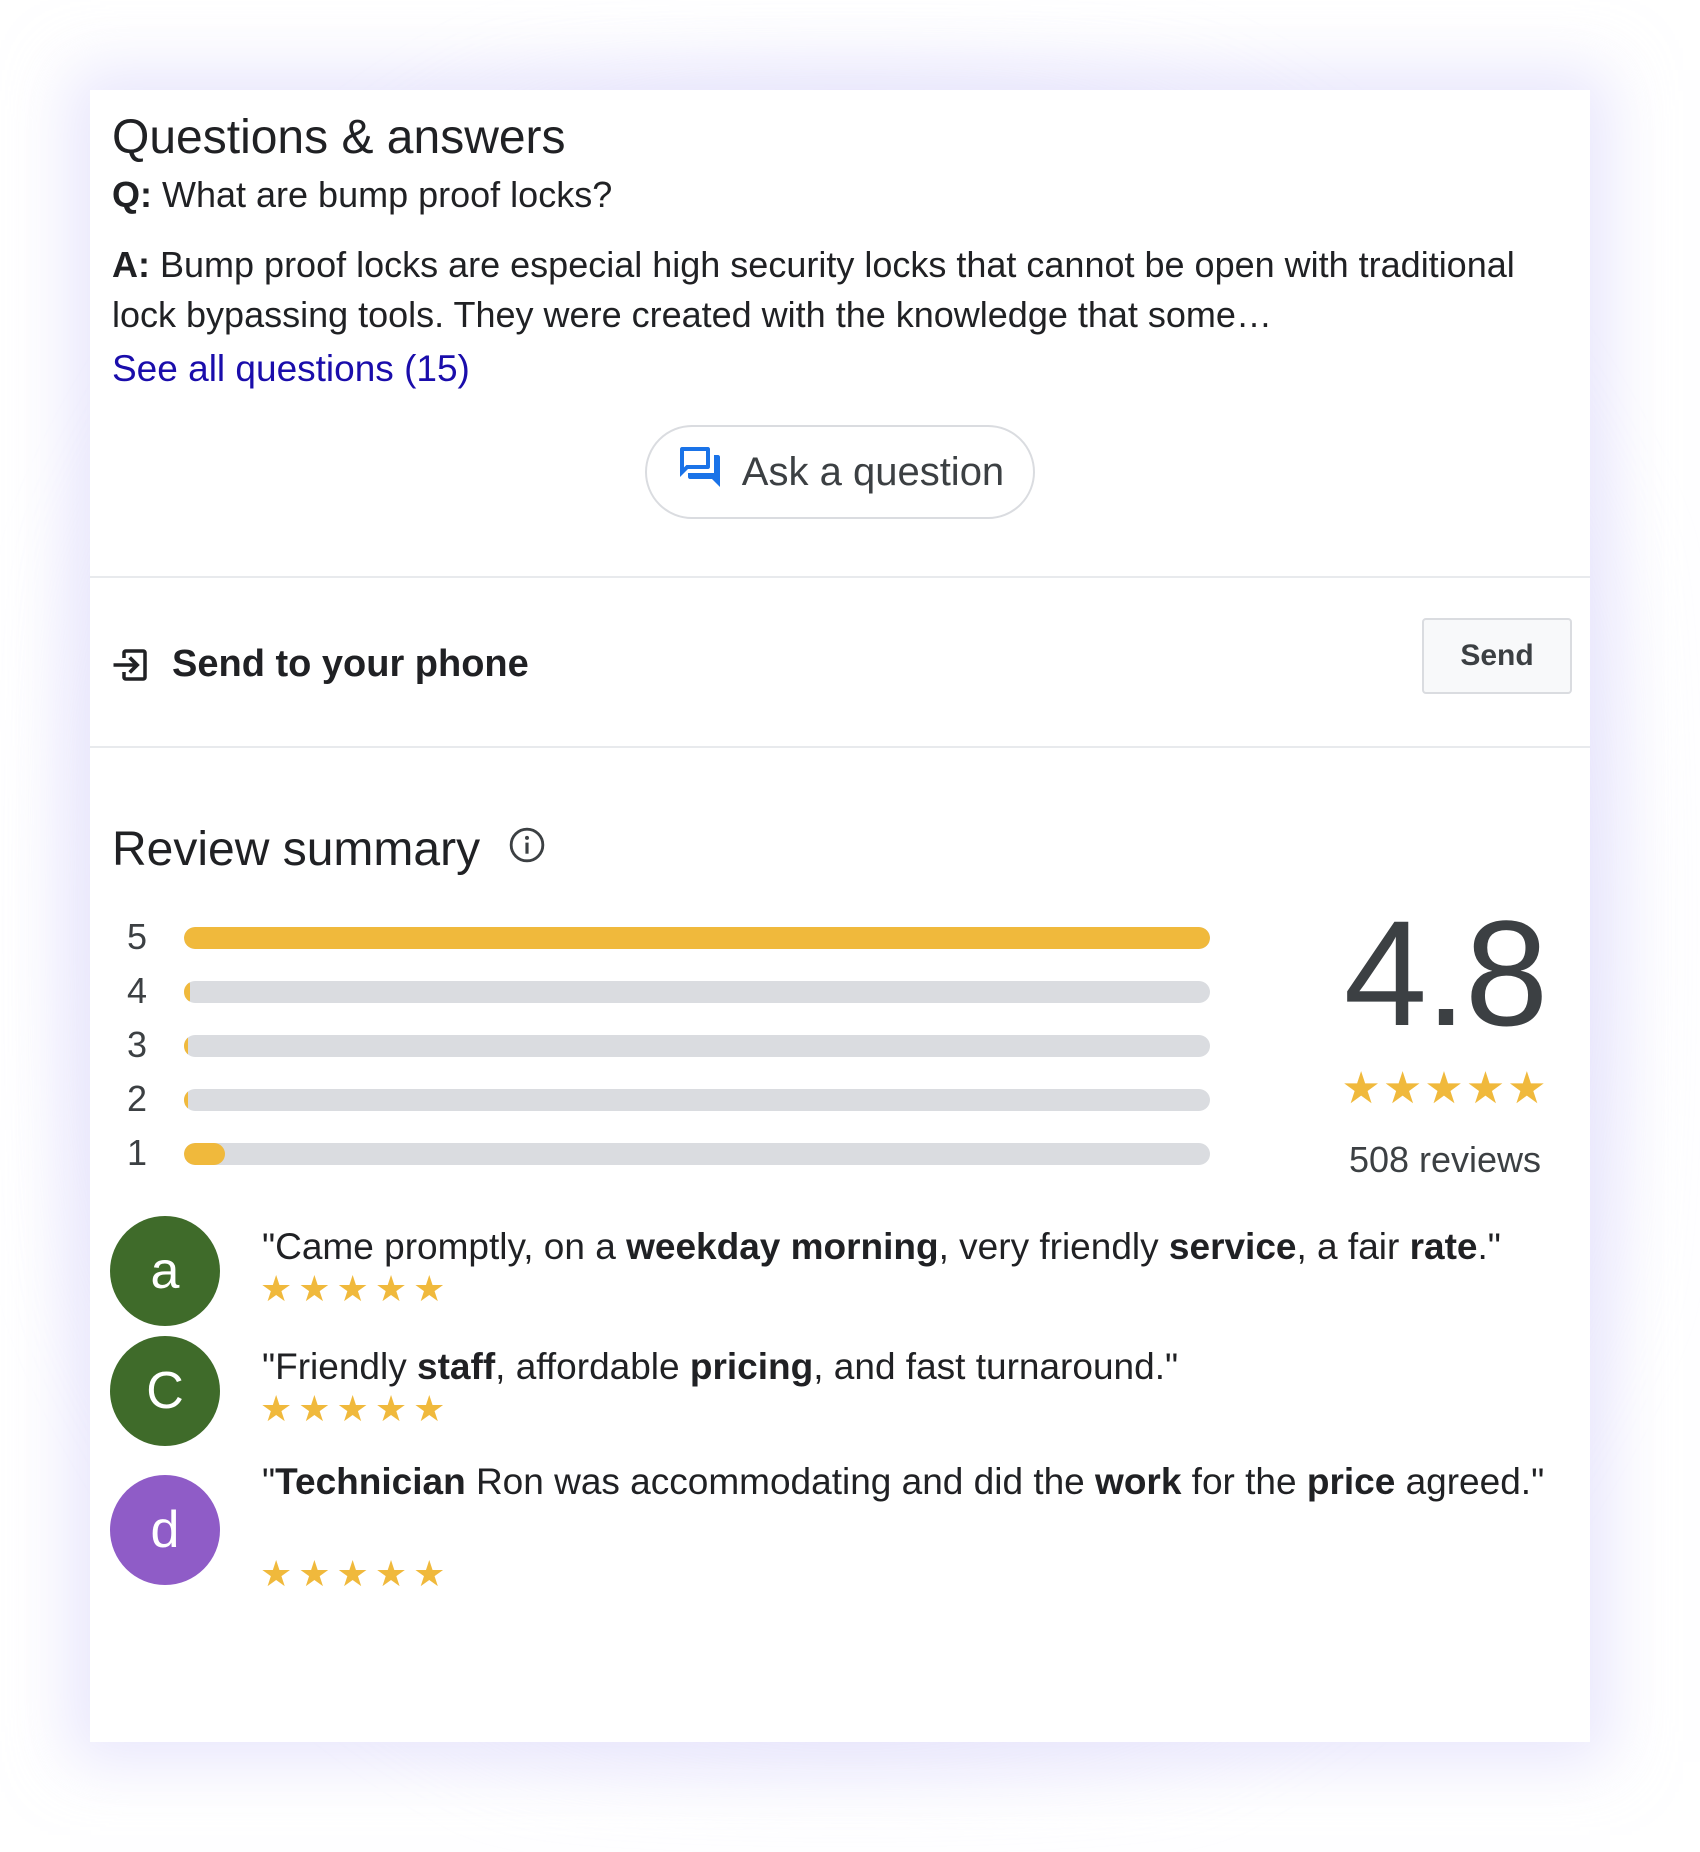 The width and height of the screenshot is (1700, 1852). What do you see at coordinates (996, 1366) in the screenshot?
I see `snippet-text-part: , and fast turnaround."` at bounding box center [996, 1366].